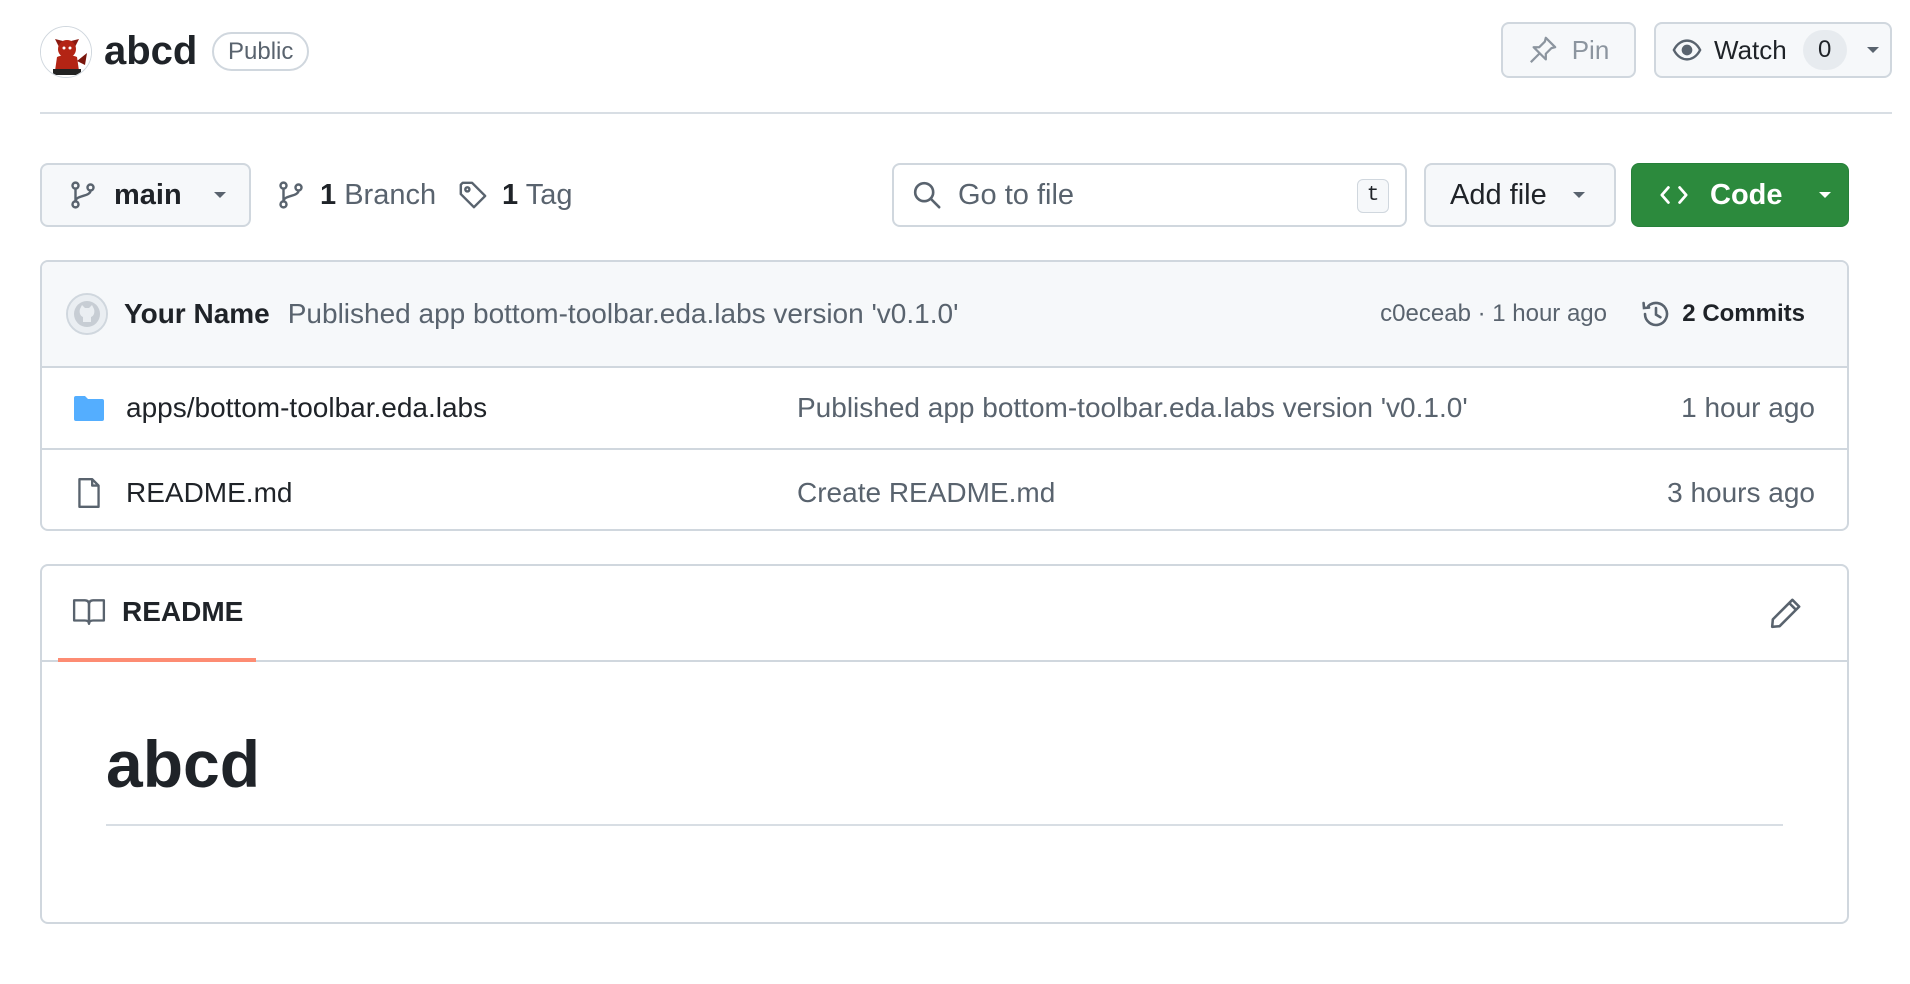 The height and width of the screenshot is (984, 1910). What do you see at coordinates (1750, 49) in the screenshot?
I see `watch-label: Watch` at bounding box center [1750, 49].